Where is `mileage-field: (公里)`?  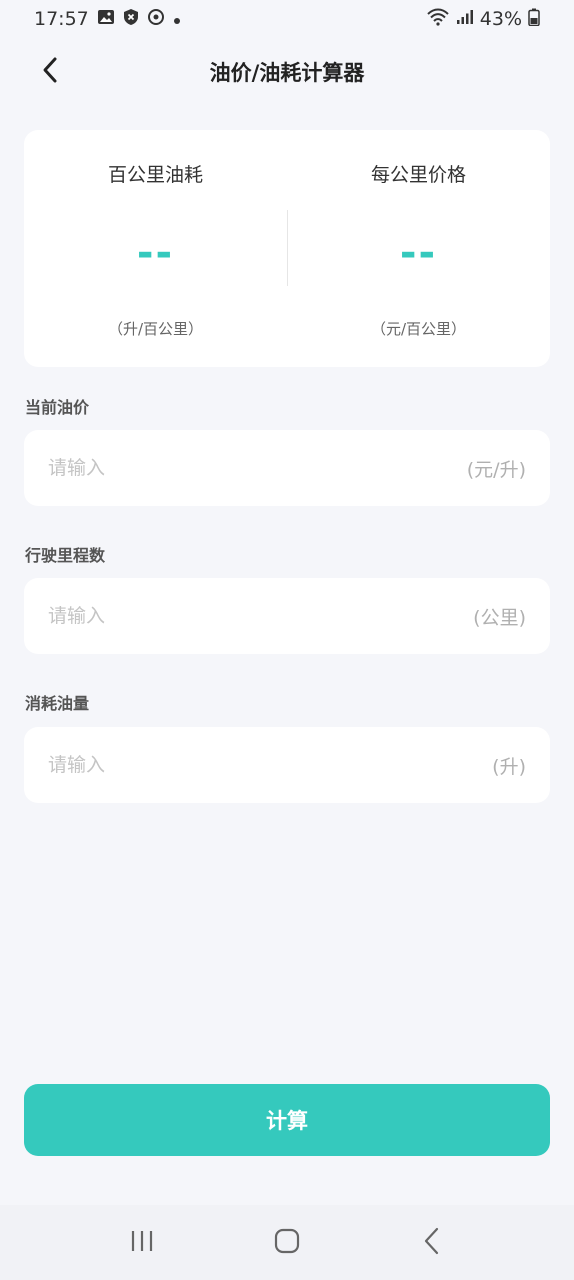
mileage-field: (公里) is located at coordinates (287, 616).